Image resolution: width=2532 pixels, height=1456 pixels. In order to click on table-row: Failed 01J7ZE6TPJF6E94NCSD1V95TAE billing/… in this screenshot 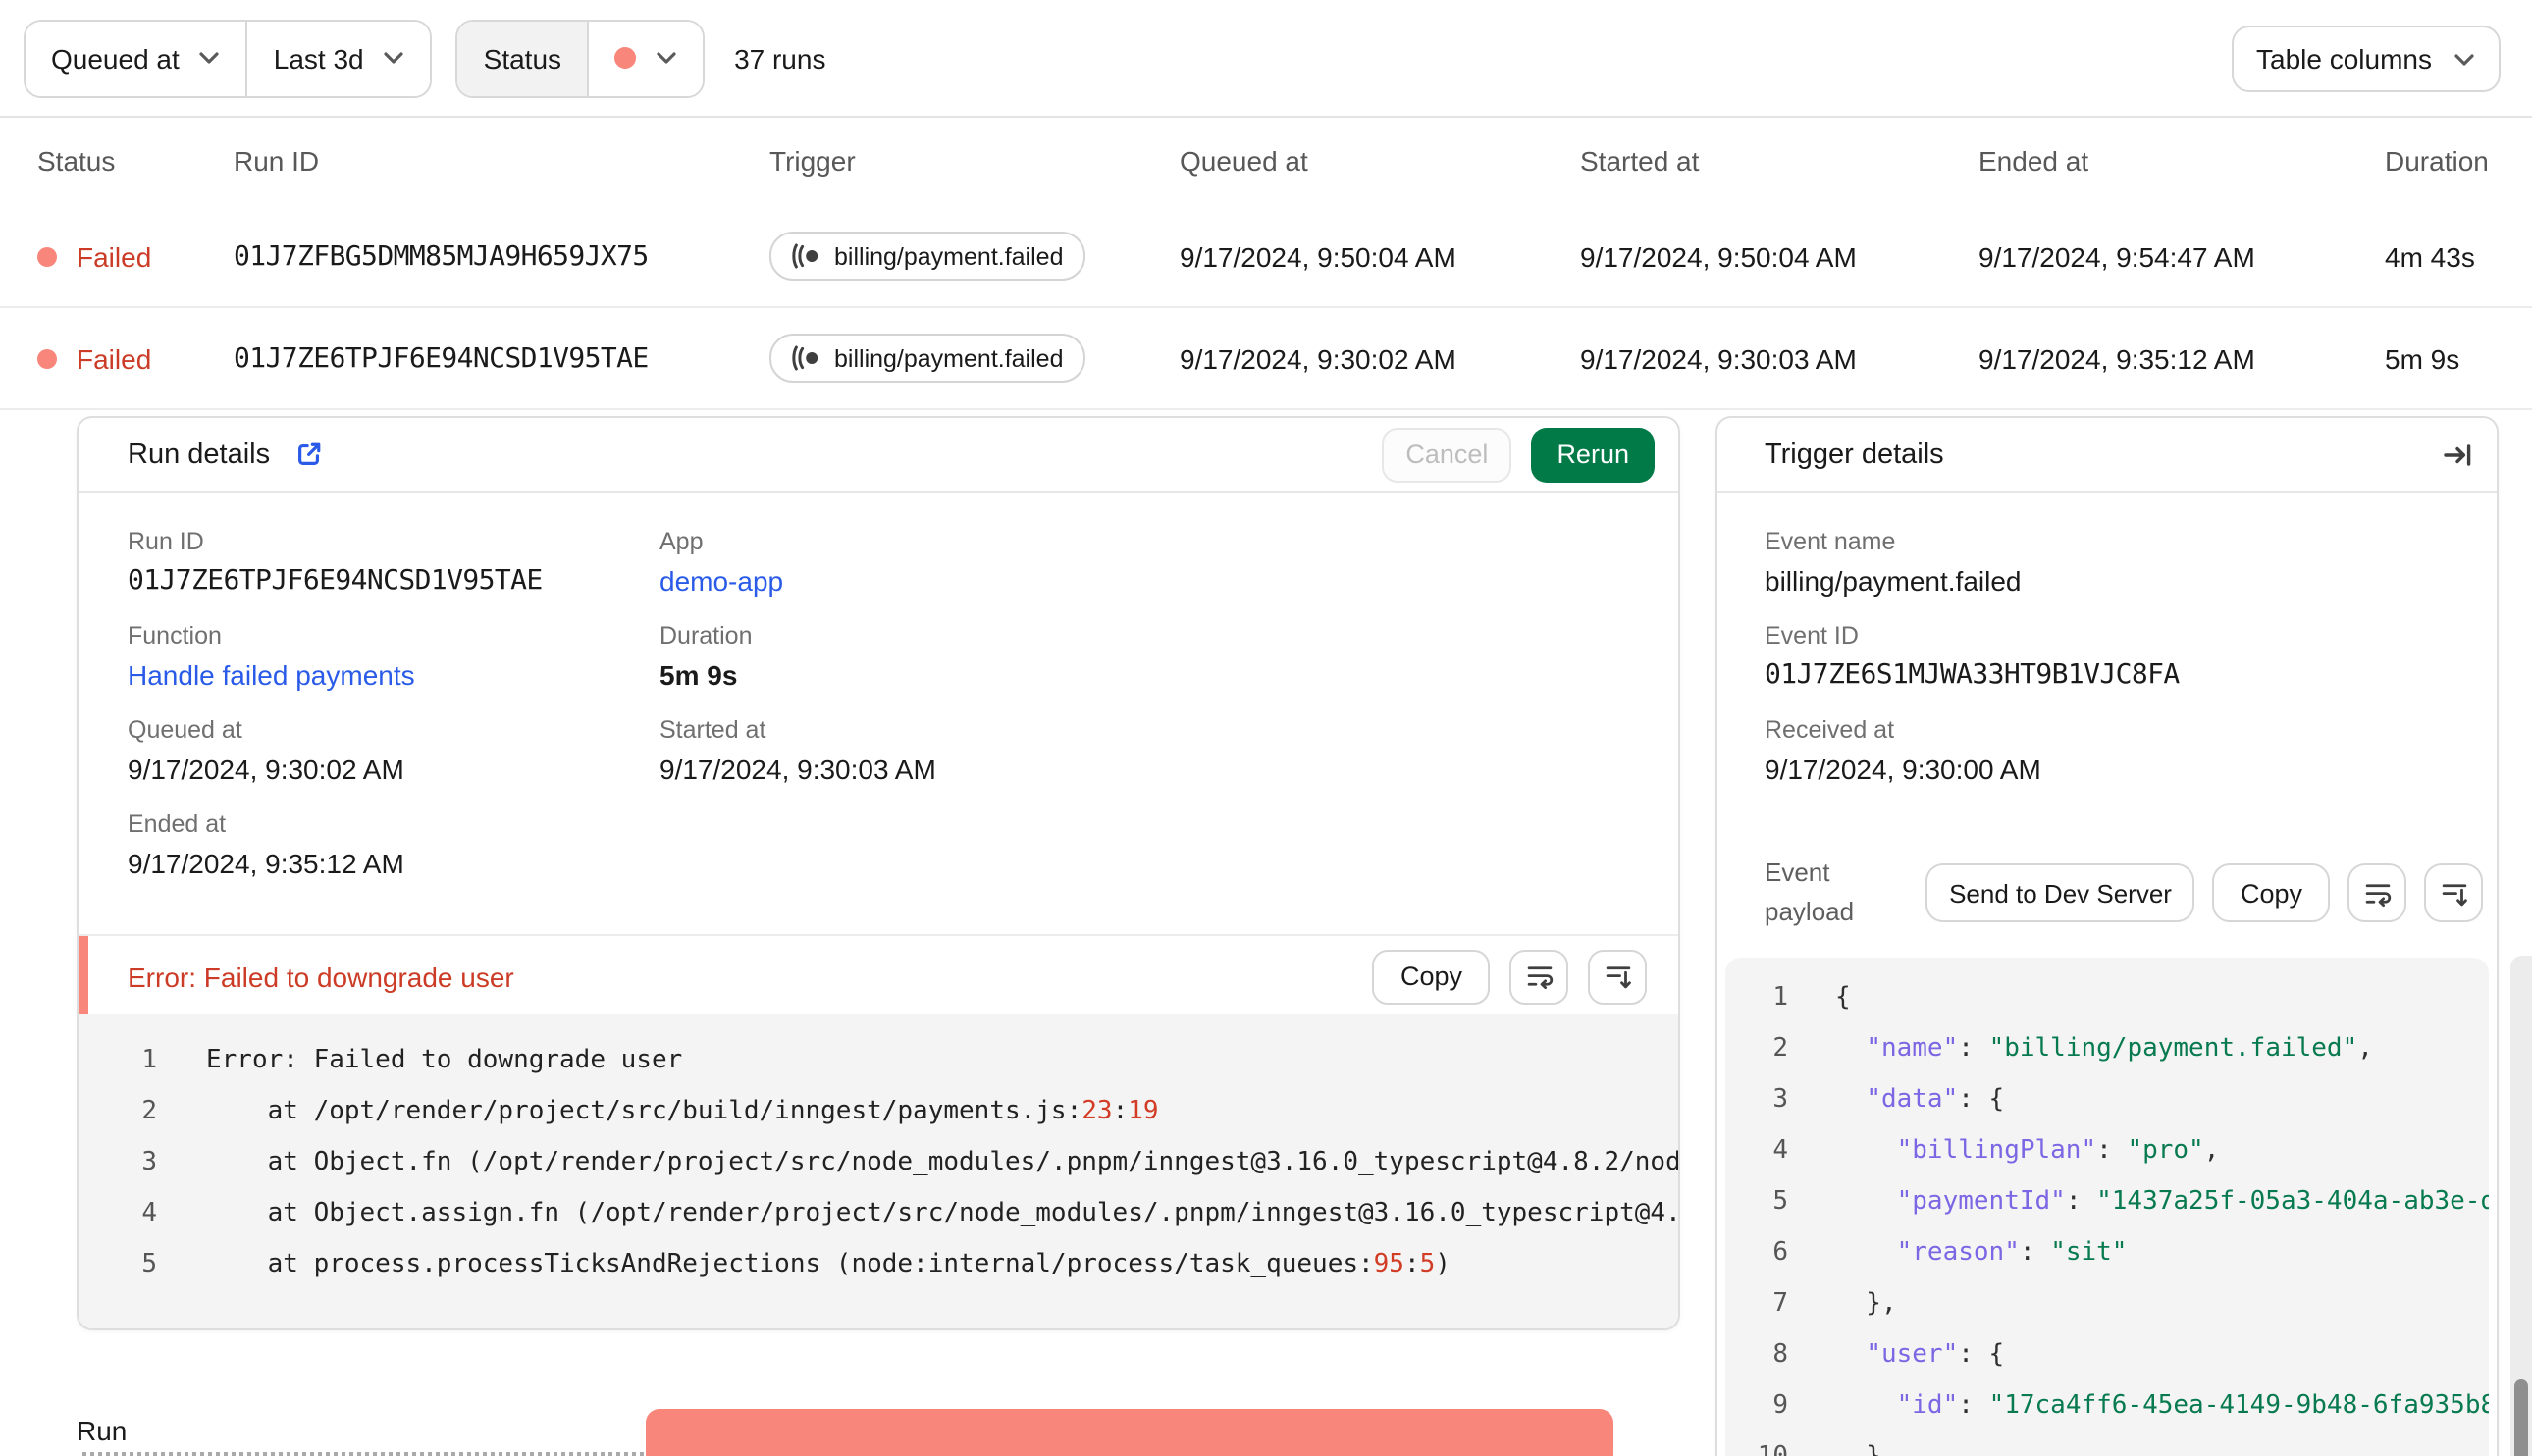, I will do `click(1266, 359)`.